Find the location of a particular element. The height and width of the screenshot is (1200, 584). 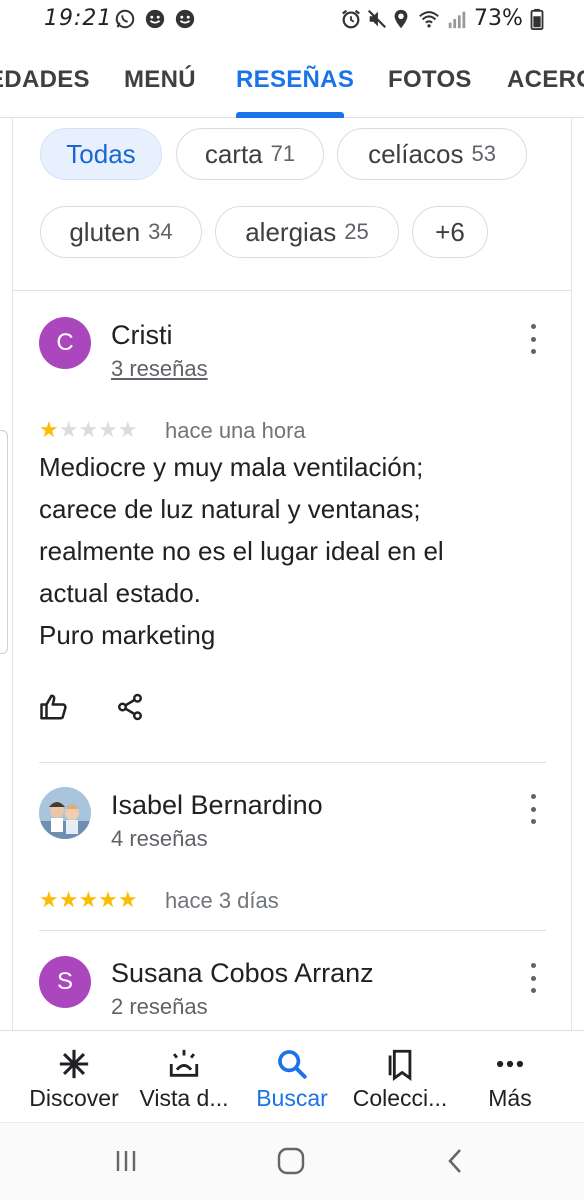

avatar: C is located at coordinates (65, 343).